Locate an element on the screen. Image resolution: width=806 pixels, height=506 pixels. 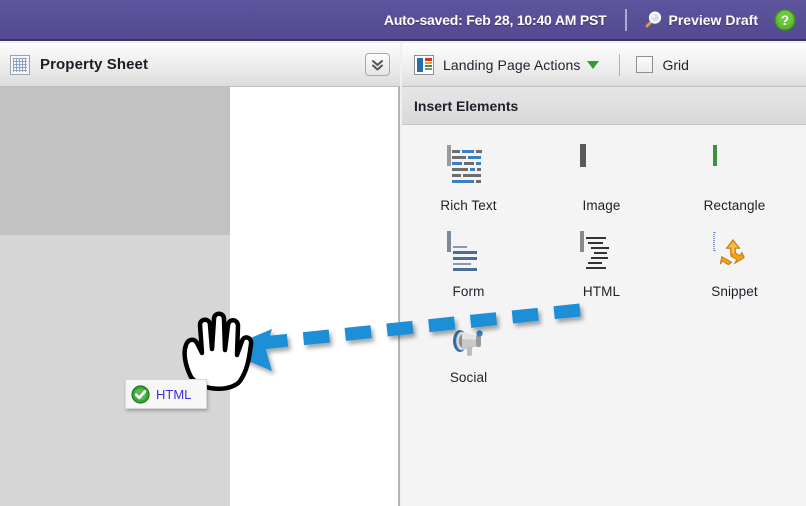
html-icon is located at coordinates (601, 254).